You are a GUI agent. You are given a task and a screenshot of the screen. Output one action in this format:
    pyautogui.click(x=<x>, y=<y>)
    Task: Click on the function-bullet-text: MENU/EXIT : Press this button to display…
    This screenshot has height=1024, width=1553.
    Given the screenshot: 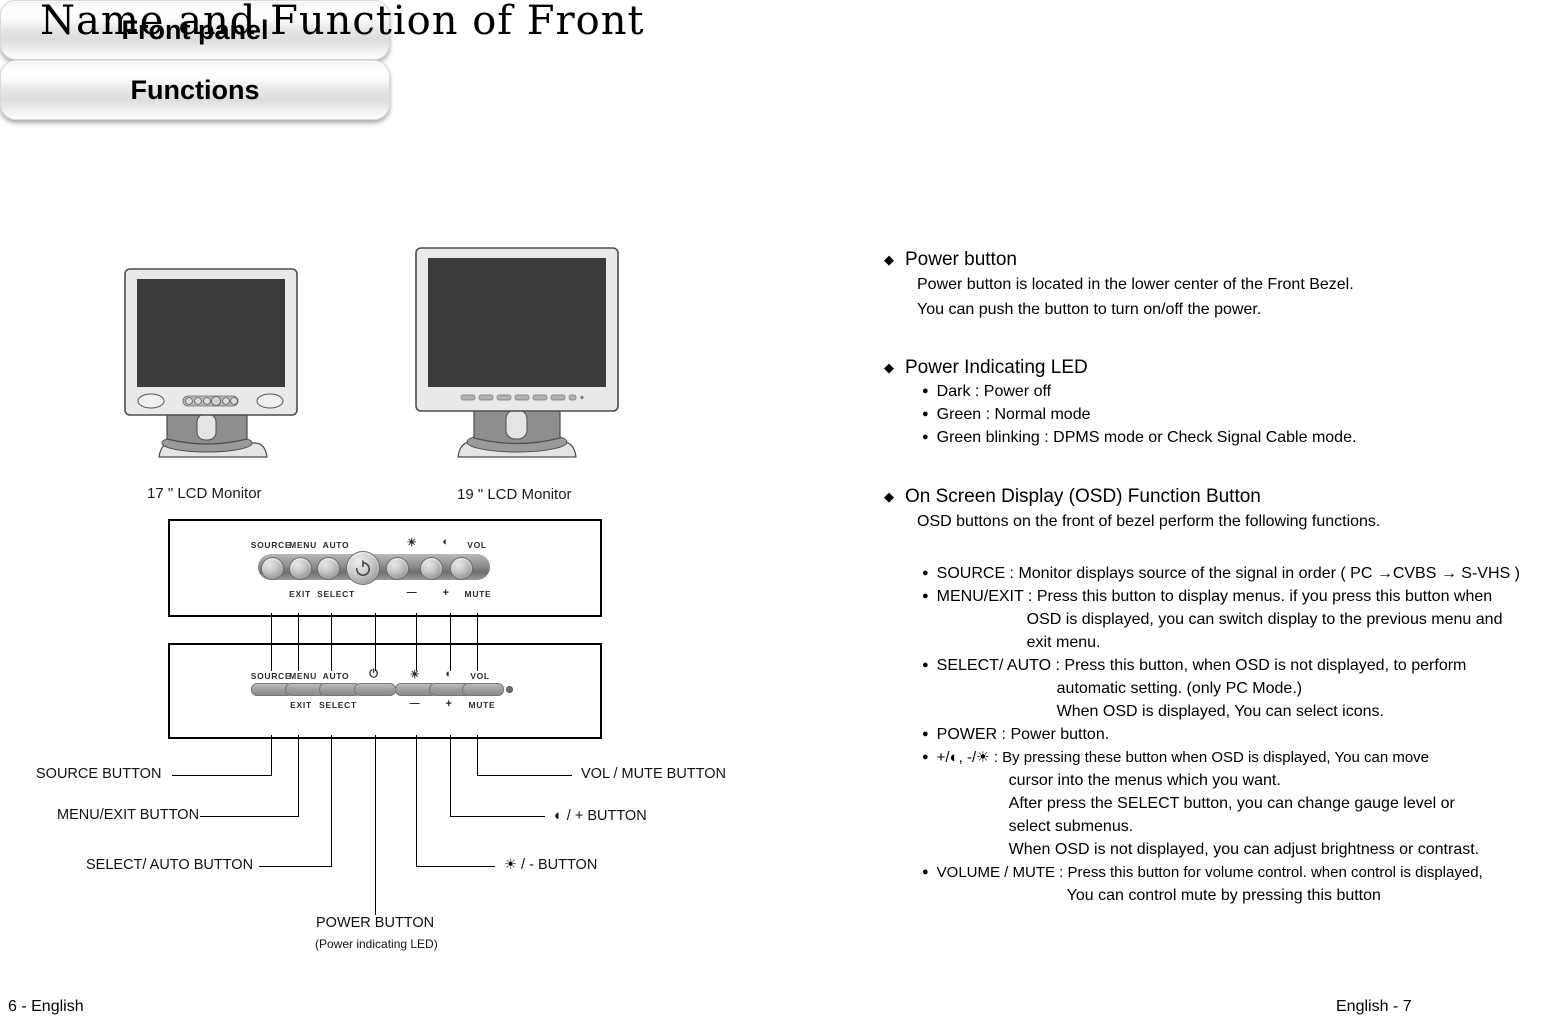 What is the action you would take?
    pyautogui.click(x=1214, y=596)
    